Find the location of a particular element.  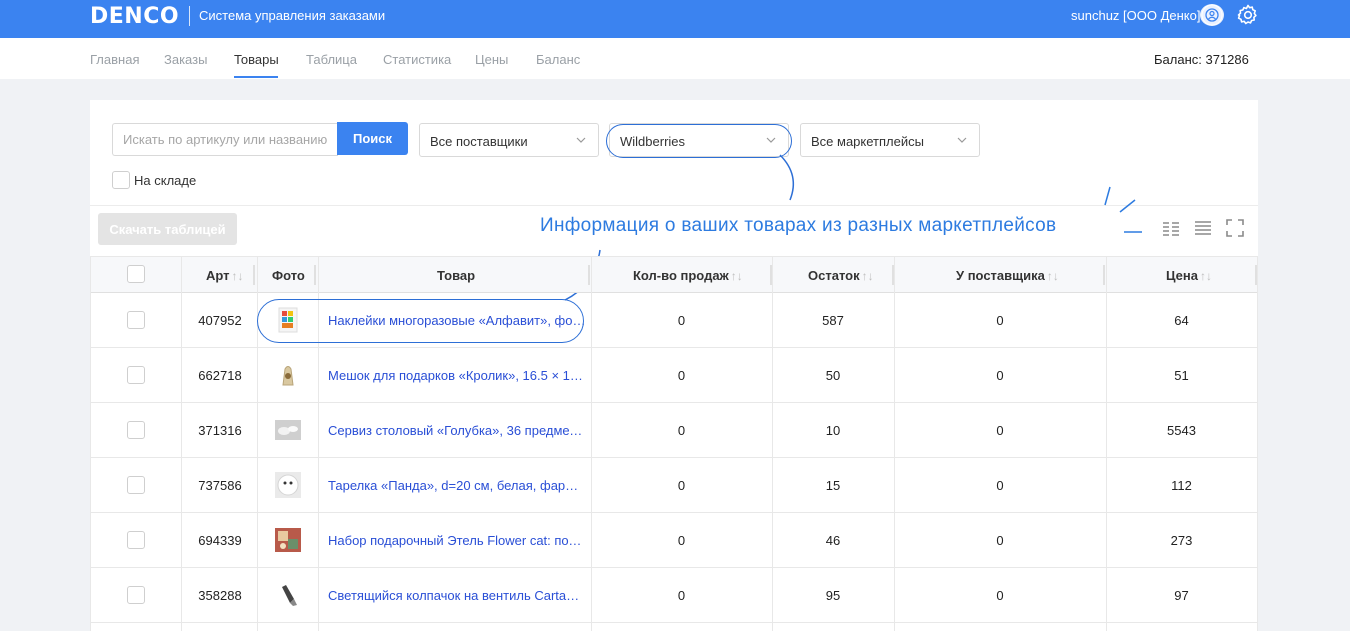

marketplaces-select: Все маркетплейсы is located at coordinates (890, 140).